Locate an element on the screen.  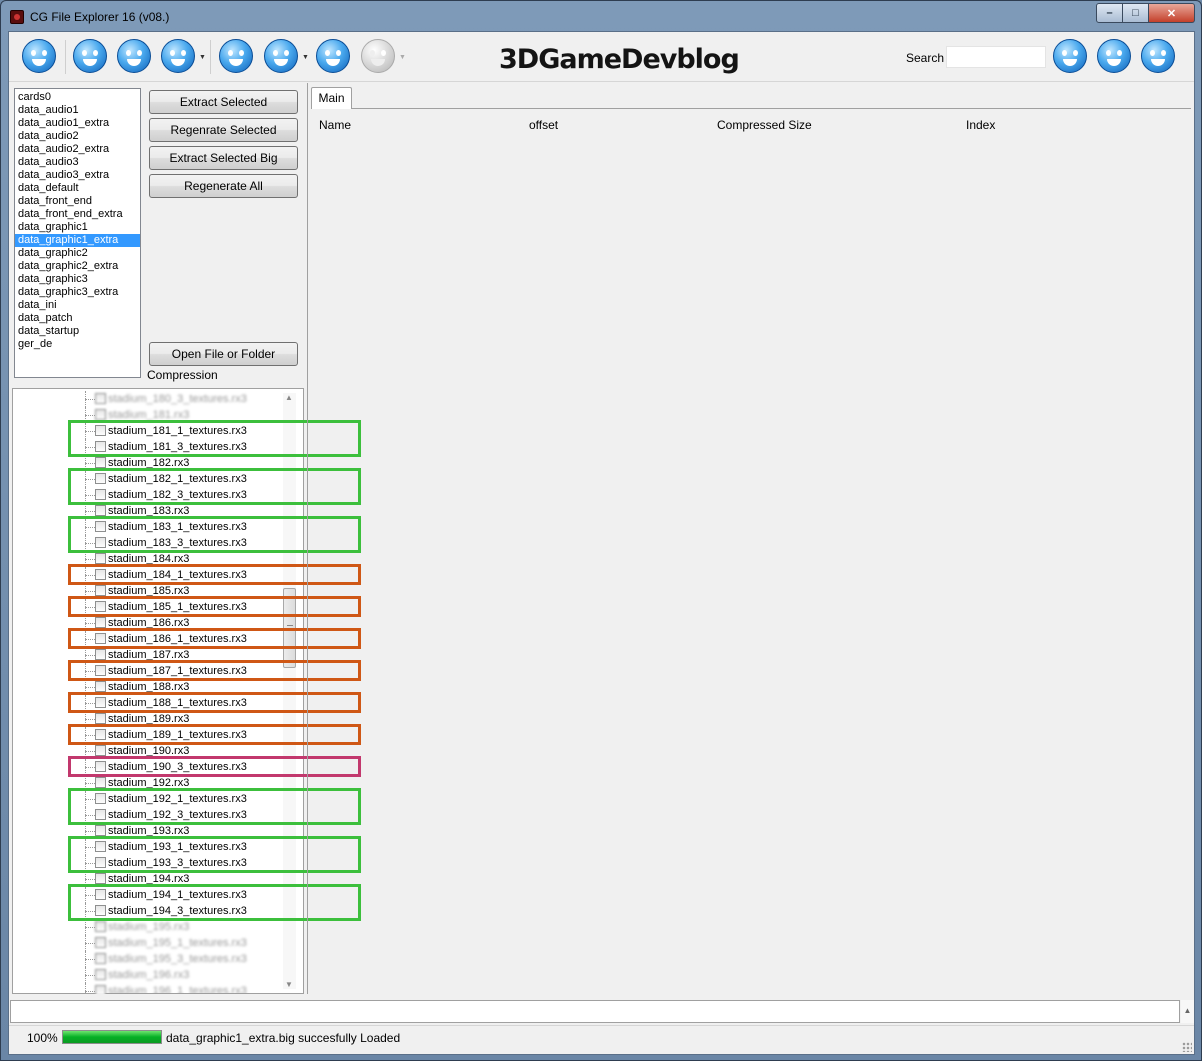
tree-row: stadium_196.rx3 is located at coordinates (153, 975).